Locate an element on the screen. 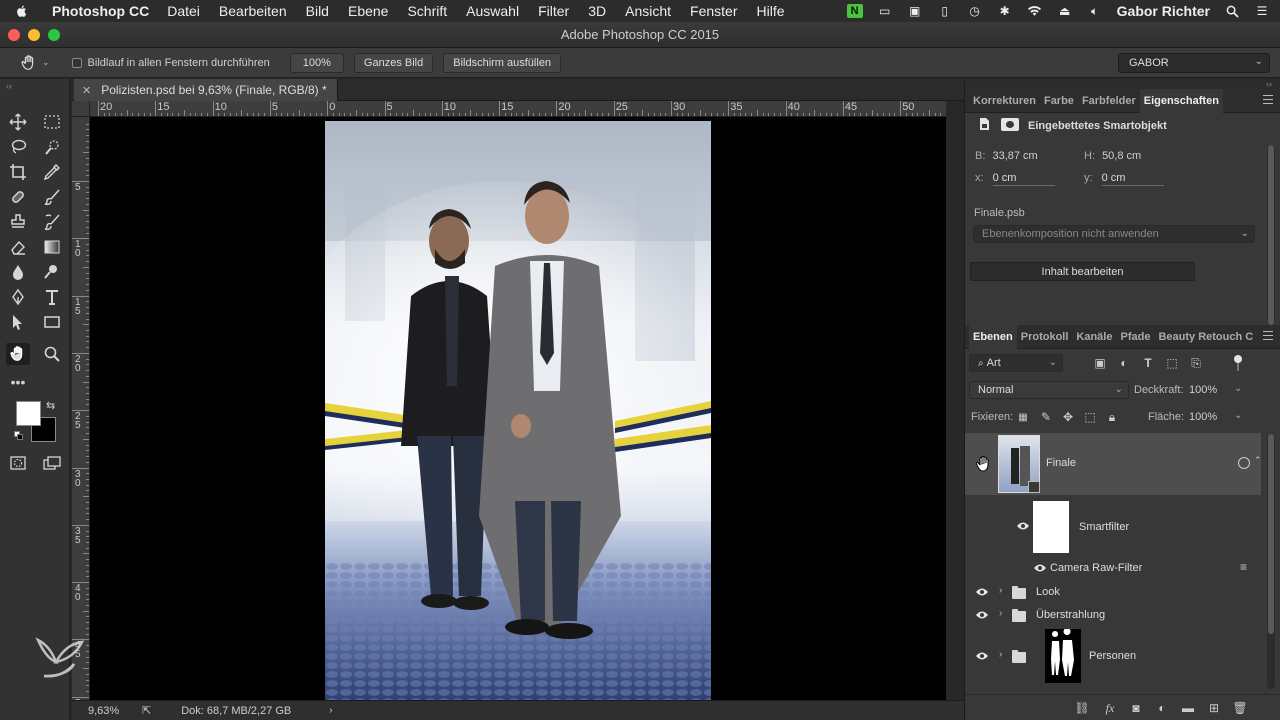 The height and width of the screenshot is (720, 1280). menu-schrift: Schrift is located at coordinates (427, 11).